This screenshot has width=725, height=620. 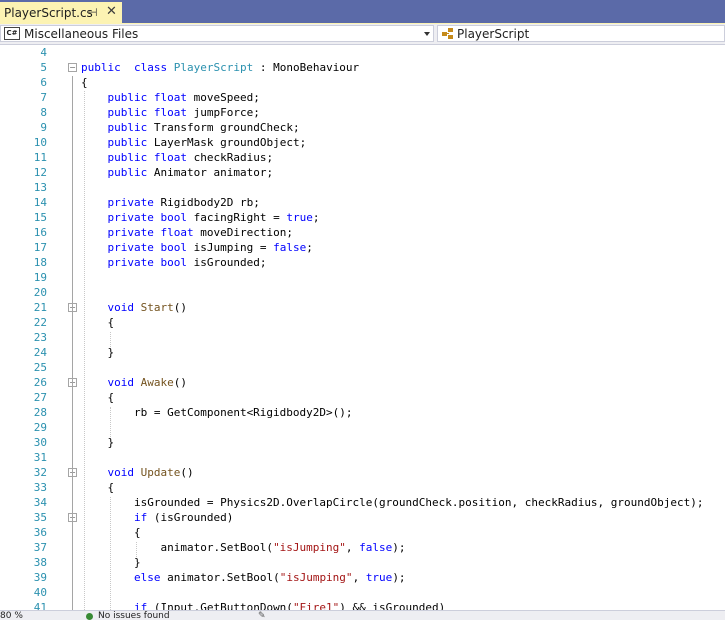 I want to click on code-line: 18 private bool isGrounded;, so click(x=362, y=262).